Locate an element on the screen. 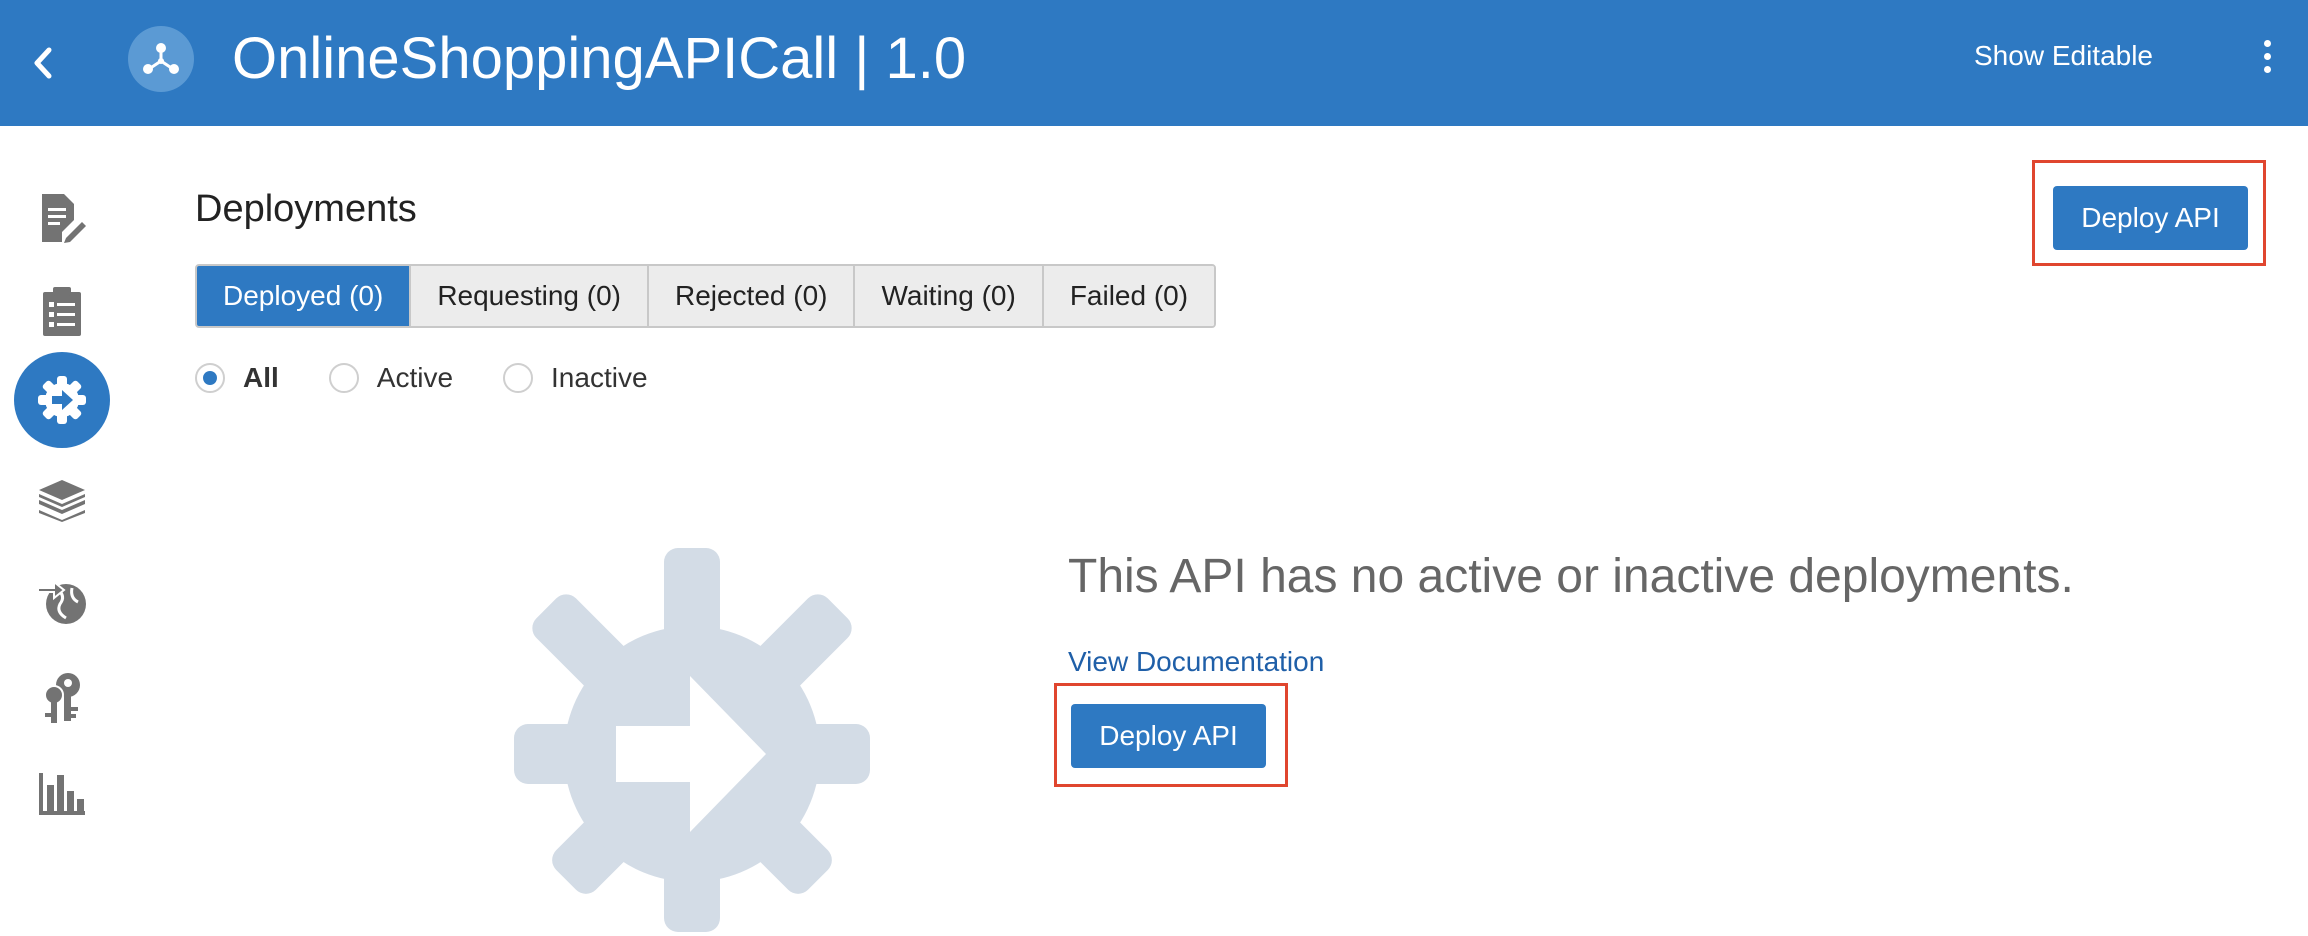 The height and width of the screenshot is (936, 2308). radio-active is located at coordinates (343, 378).